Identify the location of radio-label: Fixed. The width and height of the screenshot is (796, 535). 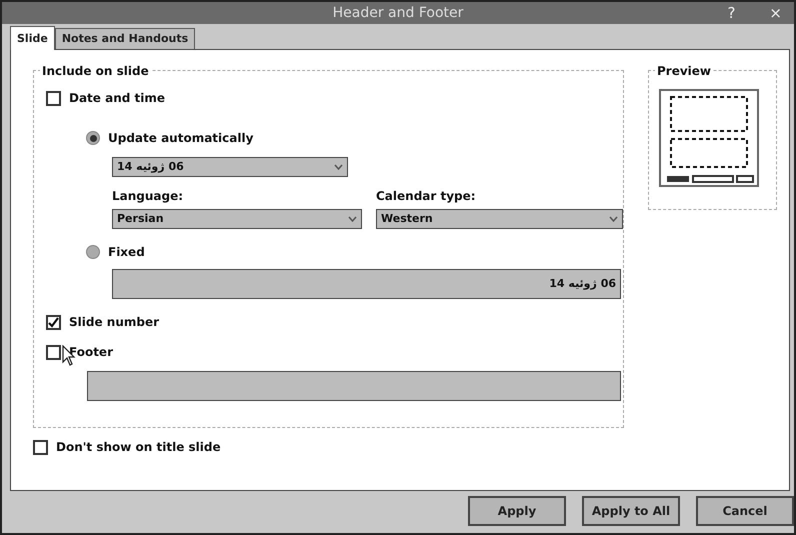
(126, 252).